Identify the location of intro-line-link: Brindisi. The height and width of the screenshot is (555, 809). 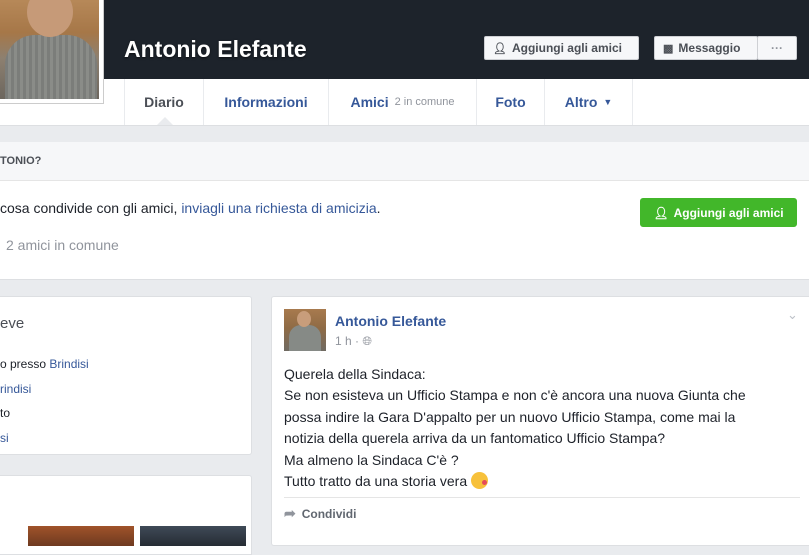
(68, 364).